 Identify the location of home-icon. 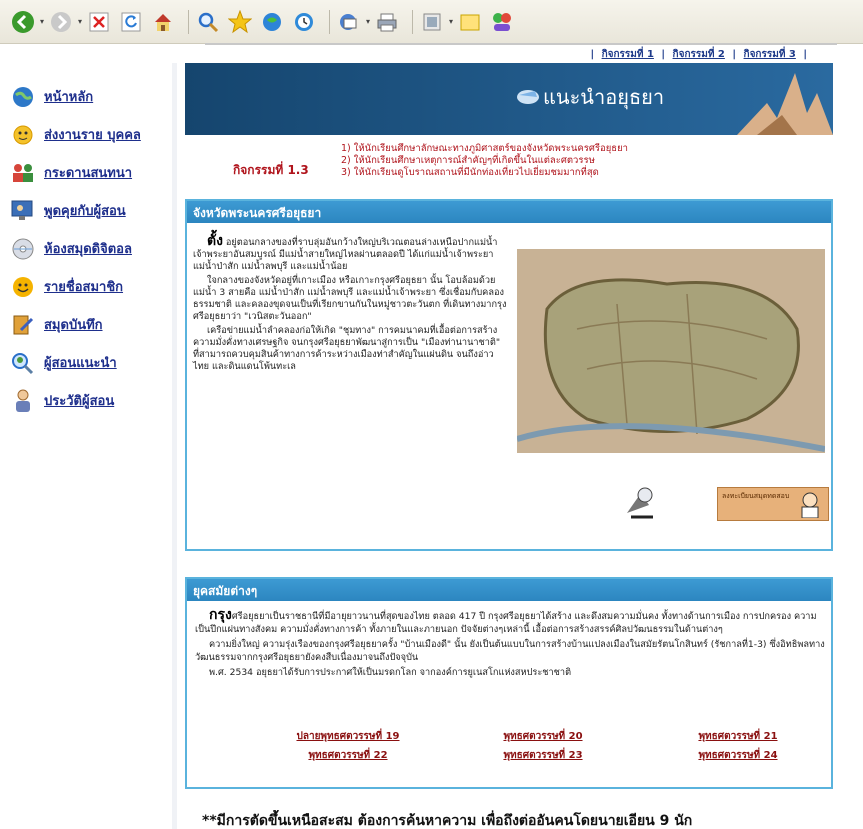
(163, 22).